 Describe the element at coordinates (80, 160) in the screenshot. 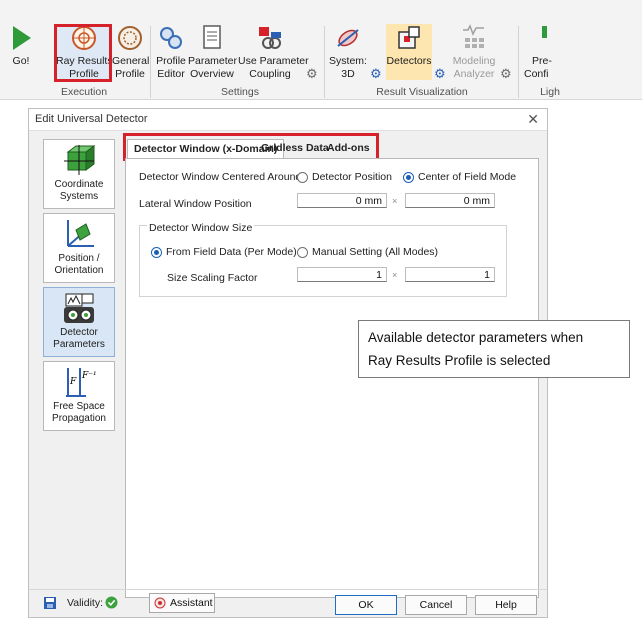

I see `coordinate-systems-icon` at that location.